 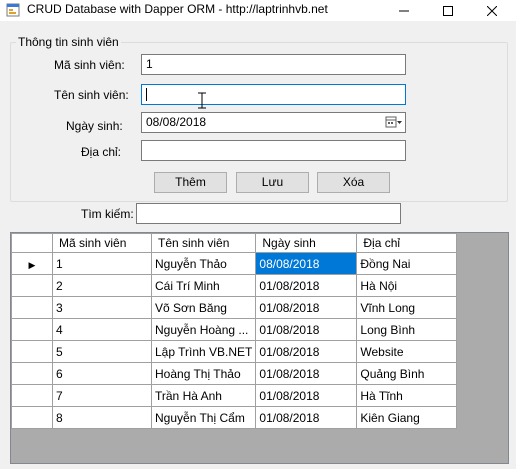 What do you see at coordinates (268, 213) in the screenshot?
I see `search-input` at bounding box center [268, 213].